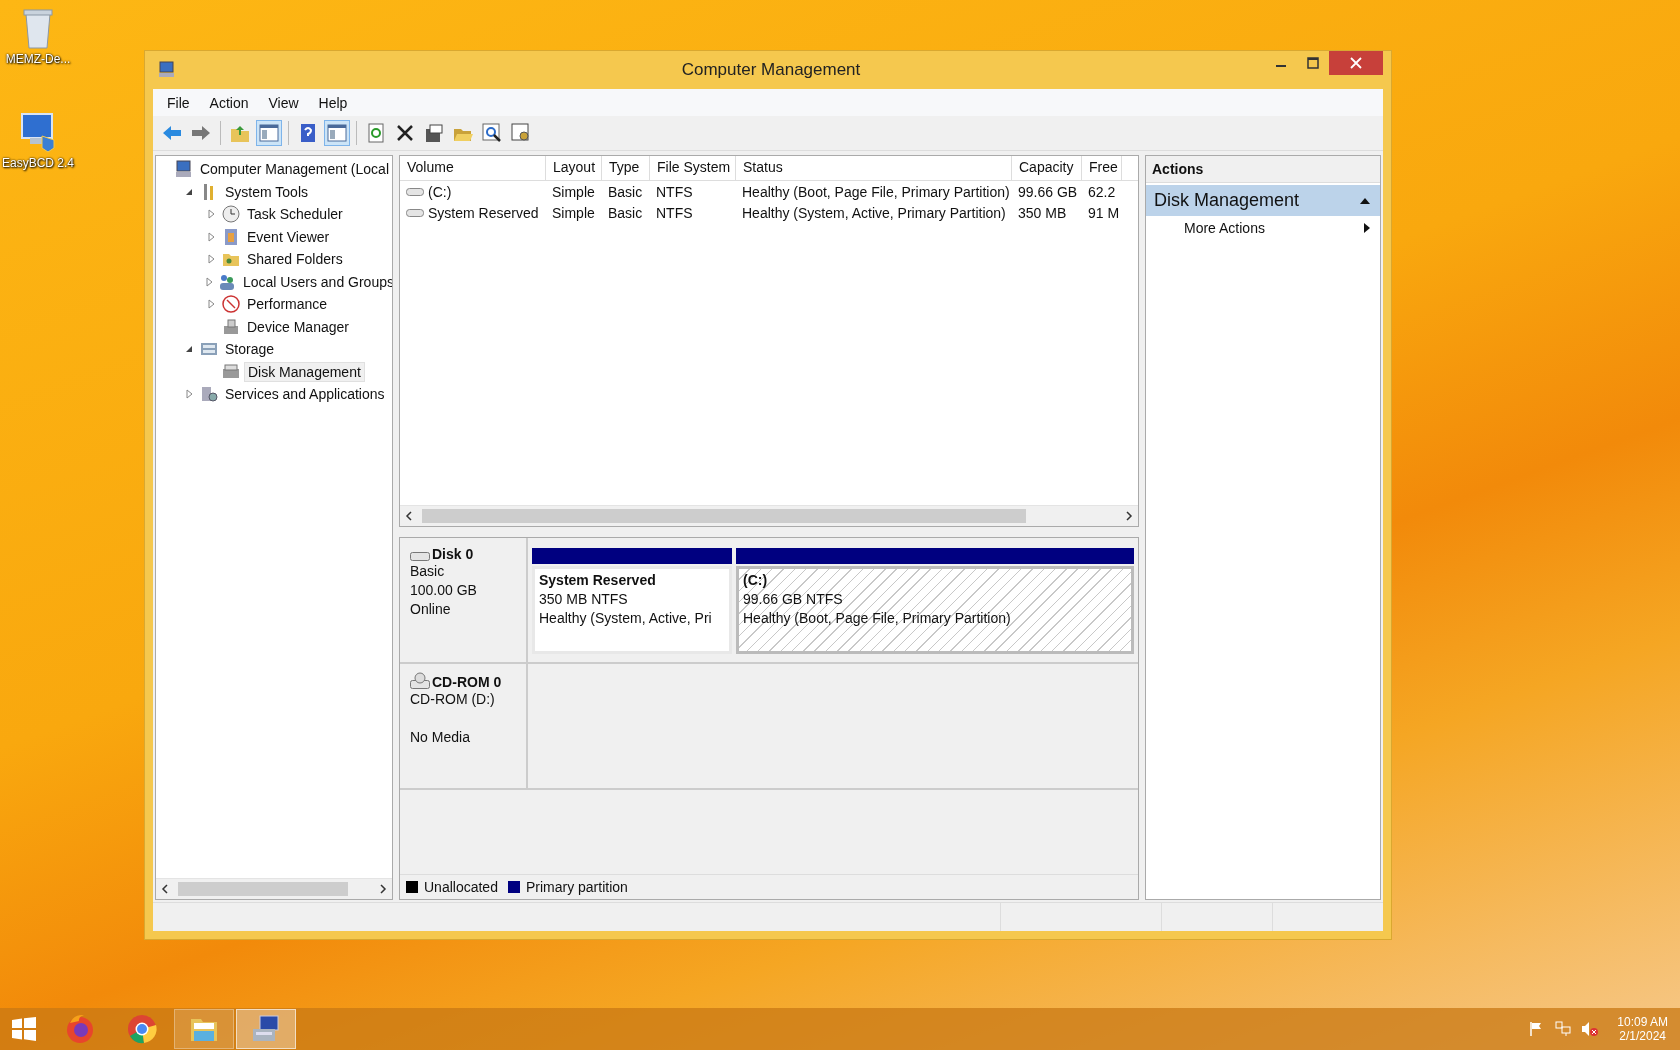 The width and height of the screenshot is (1680, 1050). What do you see at coordinates (625, 191) in the screenshot?
I see `table-cell: Basic` at bounding box center [625, 191].